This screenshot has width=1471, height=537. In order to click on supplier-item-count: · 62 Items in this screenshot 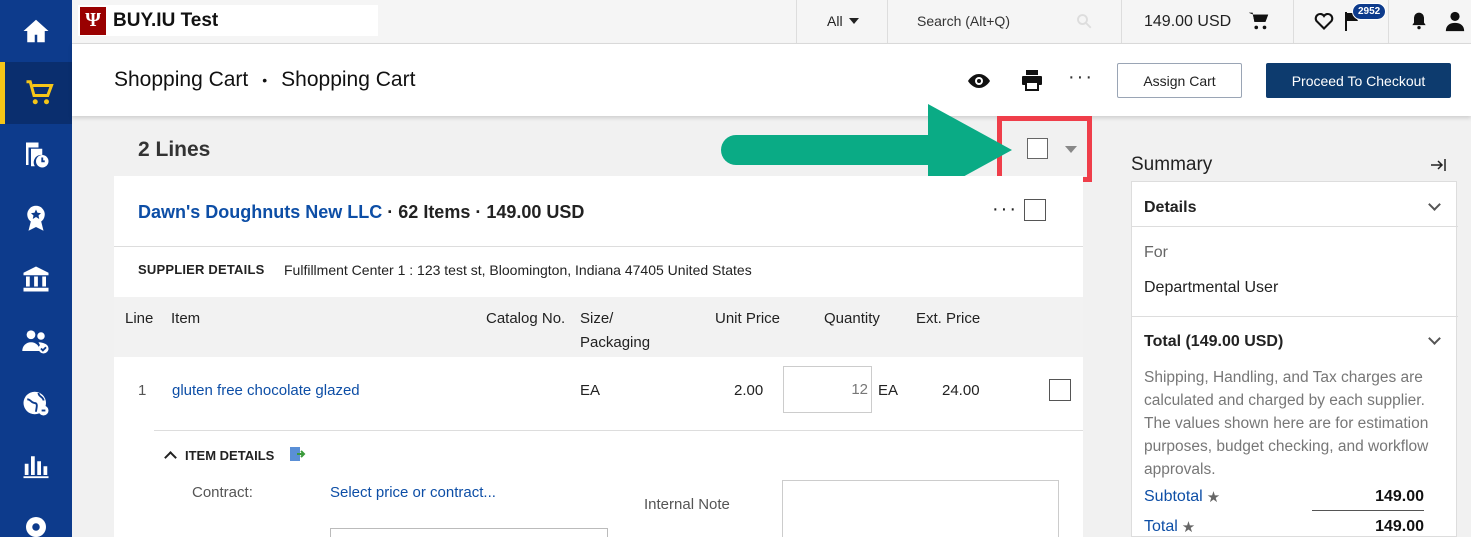, I will do `click(429, 212)`.